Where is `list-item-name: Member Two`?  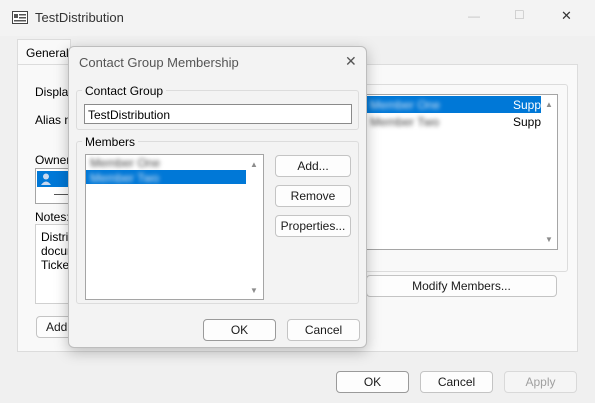 list-item-name: Member Two is located at coordinates (125, 178).